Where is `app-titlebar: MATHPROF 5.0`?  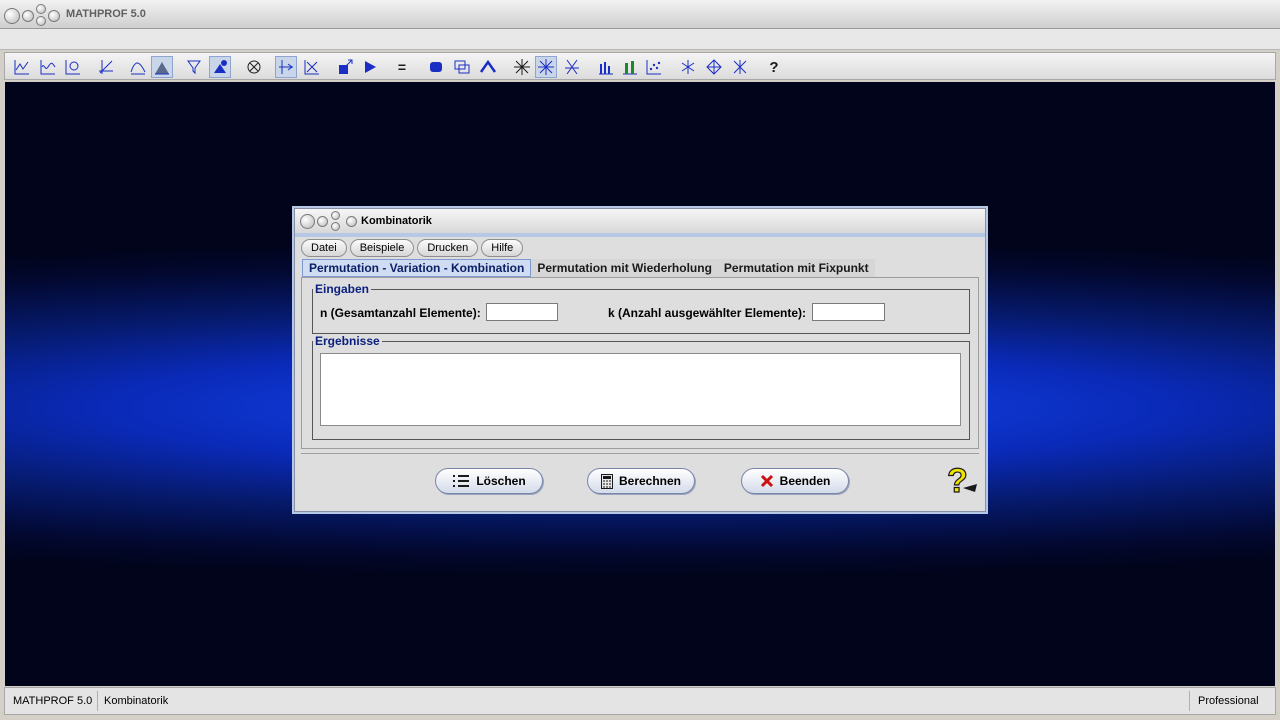 app-titlebar: MATHPROF 5.0 is located at coordinates (640, 14).